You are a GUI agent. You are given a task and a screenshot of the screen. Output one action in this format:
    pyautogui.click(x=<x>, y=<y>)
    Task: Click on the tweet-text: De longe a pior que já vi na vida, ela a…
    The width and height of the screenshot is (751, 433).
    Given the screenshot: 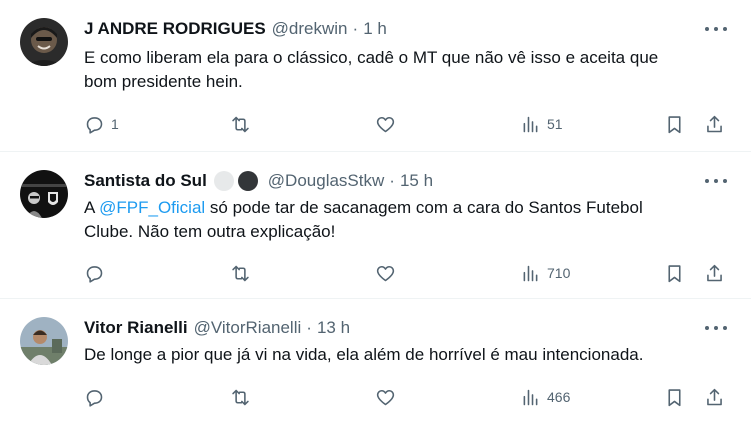 What is the action you would take?
    pyautogui.click(x=409, y=355)
    